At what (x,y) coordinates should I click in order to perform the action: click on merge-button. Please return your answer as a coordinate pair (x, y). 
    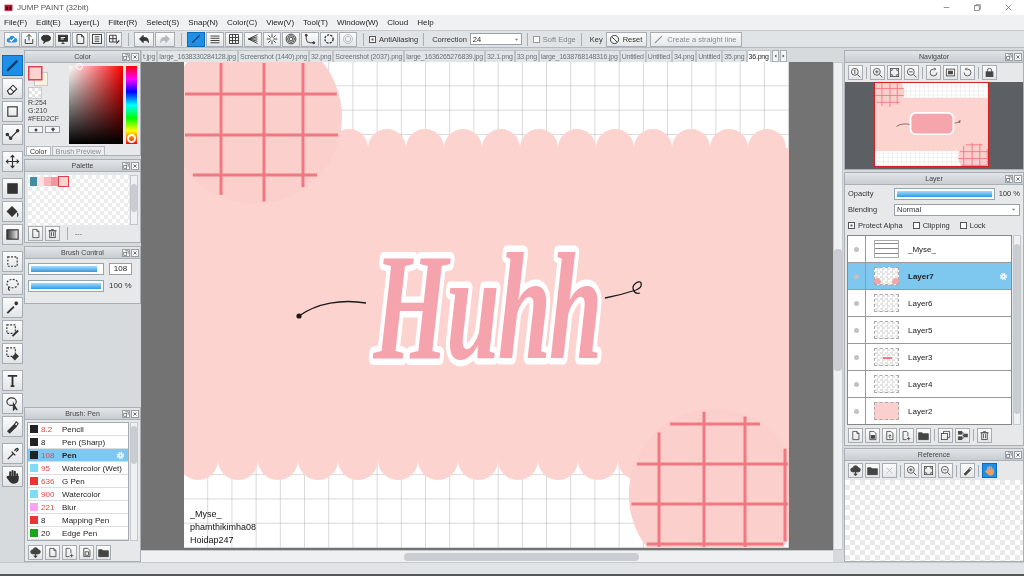
    Looking at the image, I should click on (962, 435).